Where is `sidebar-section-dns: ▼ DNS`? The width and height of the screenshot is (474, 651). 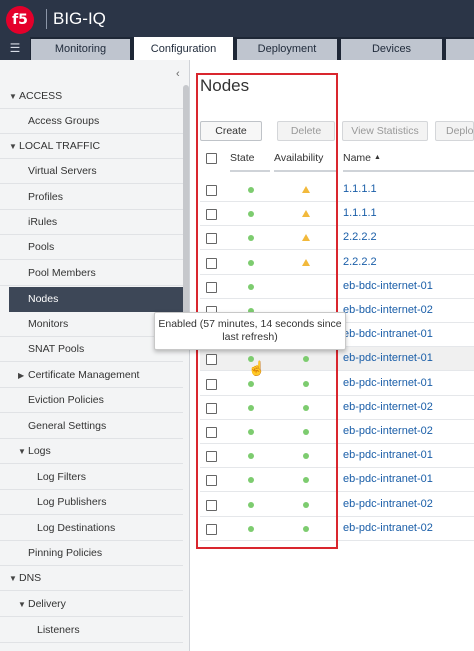 sidebar-section-dns: ▼ DNS is located at coordinates (91, 578).